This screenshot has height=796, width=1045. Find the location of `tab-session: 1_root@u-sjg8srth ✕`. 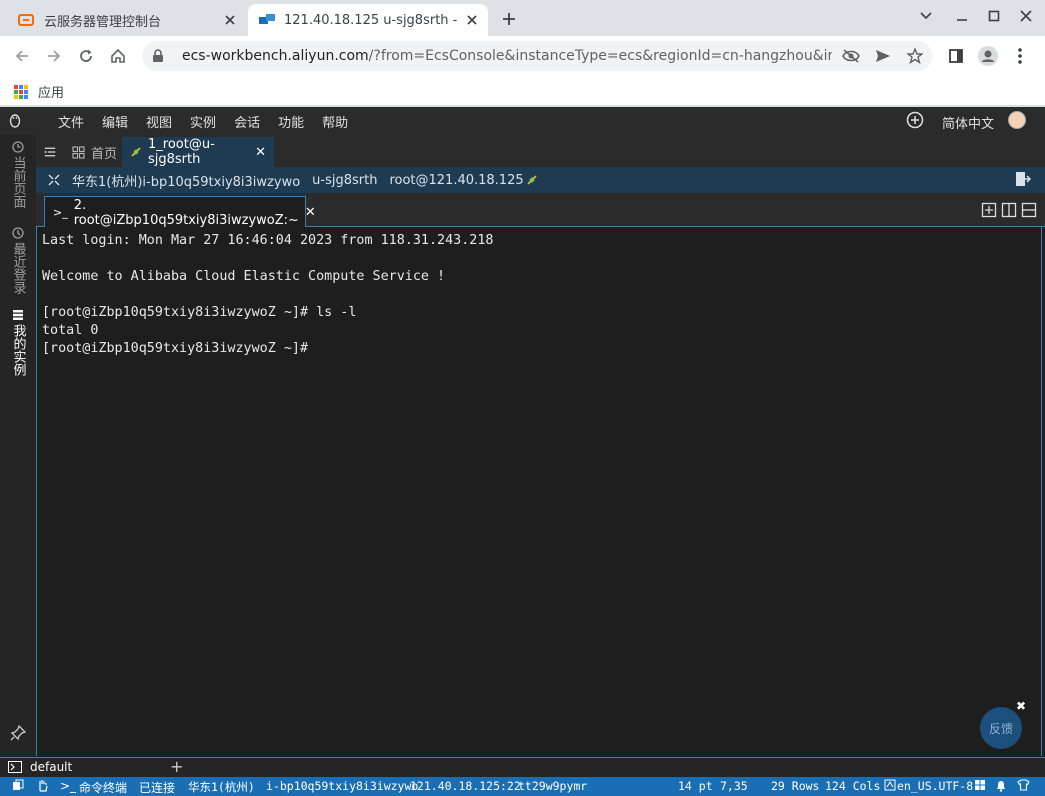

tab-session: 1_root@u-sjg8srth ✕ is located at coordinates (198, 152).